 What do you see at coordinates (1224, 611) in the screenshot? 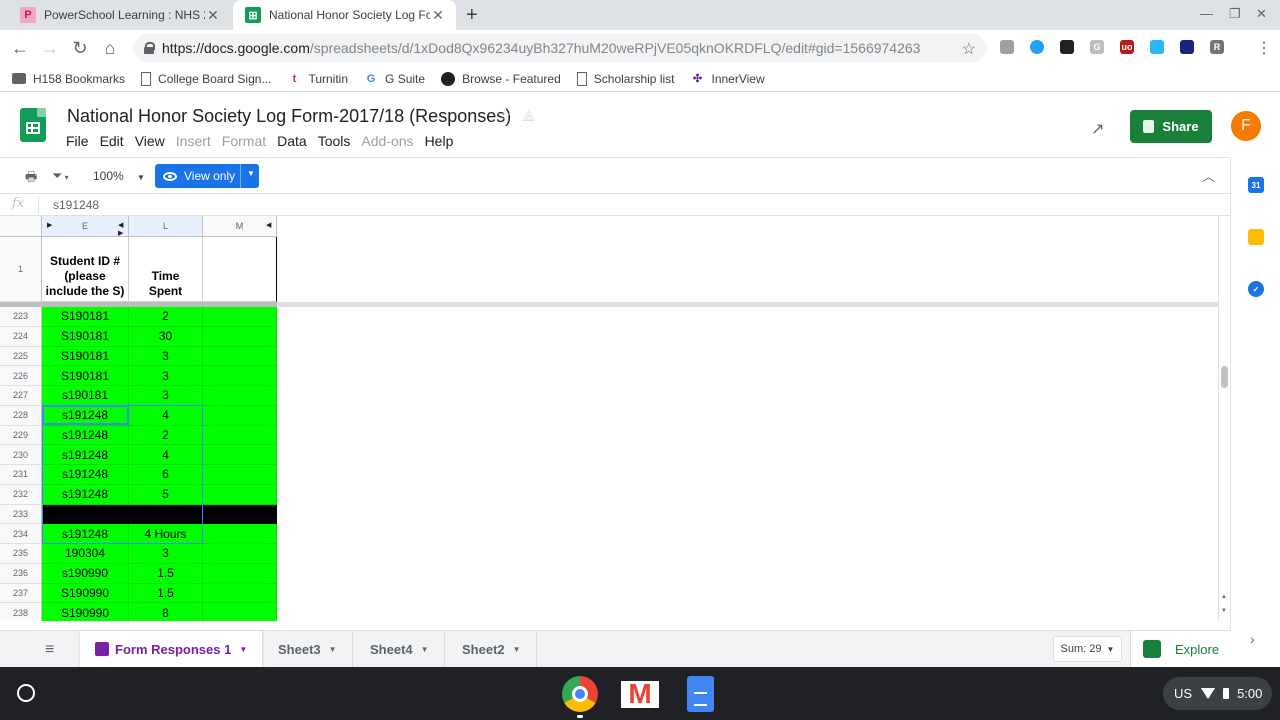
I see `scroll-down-icon: ▼` at bounding box center [1224, 611].